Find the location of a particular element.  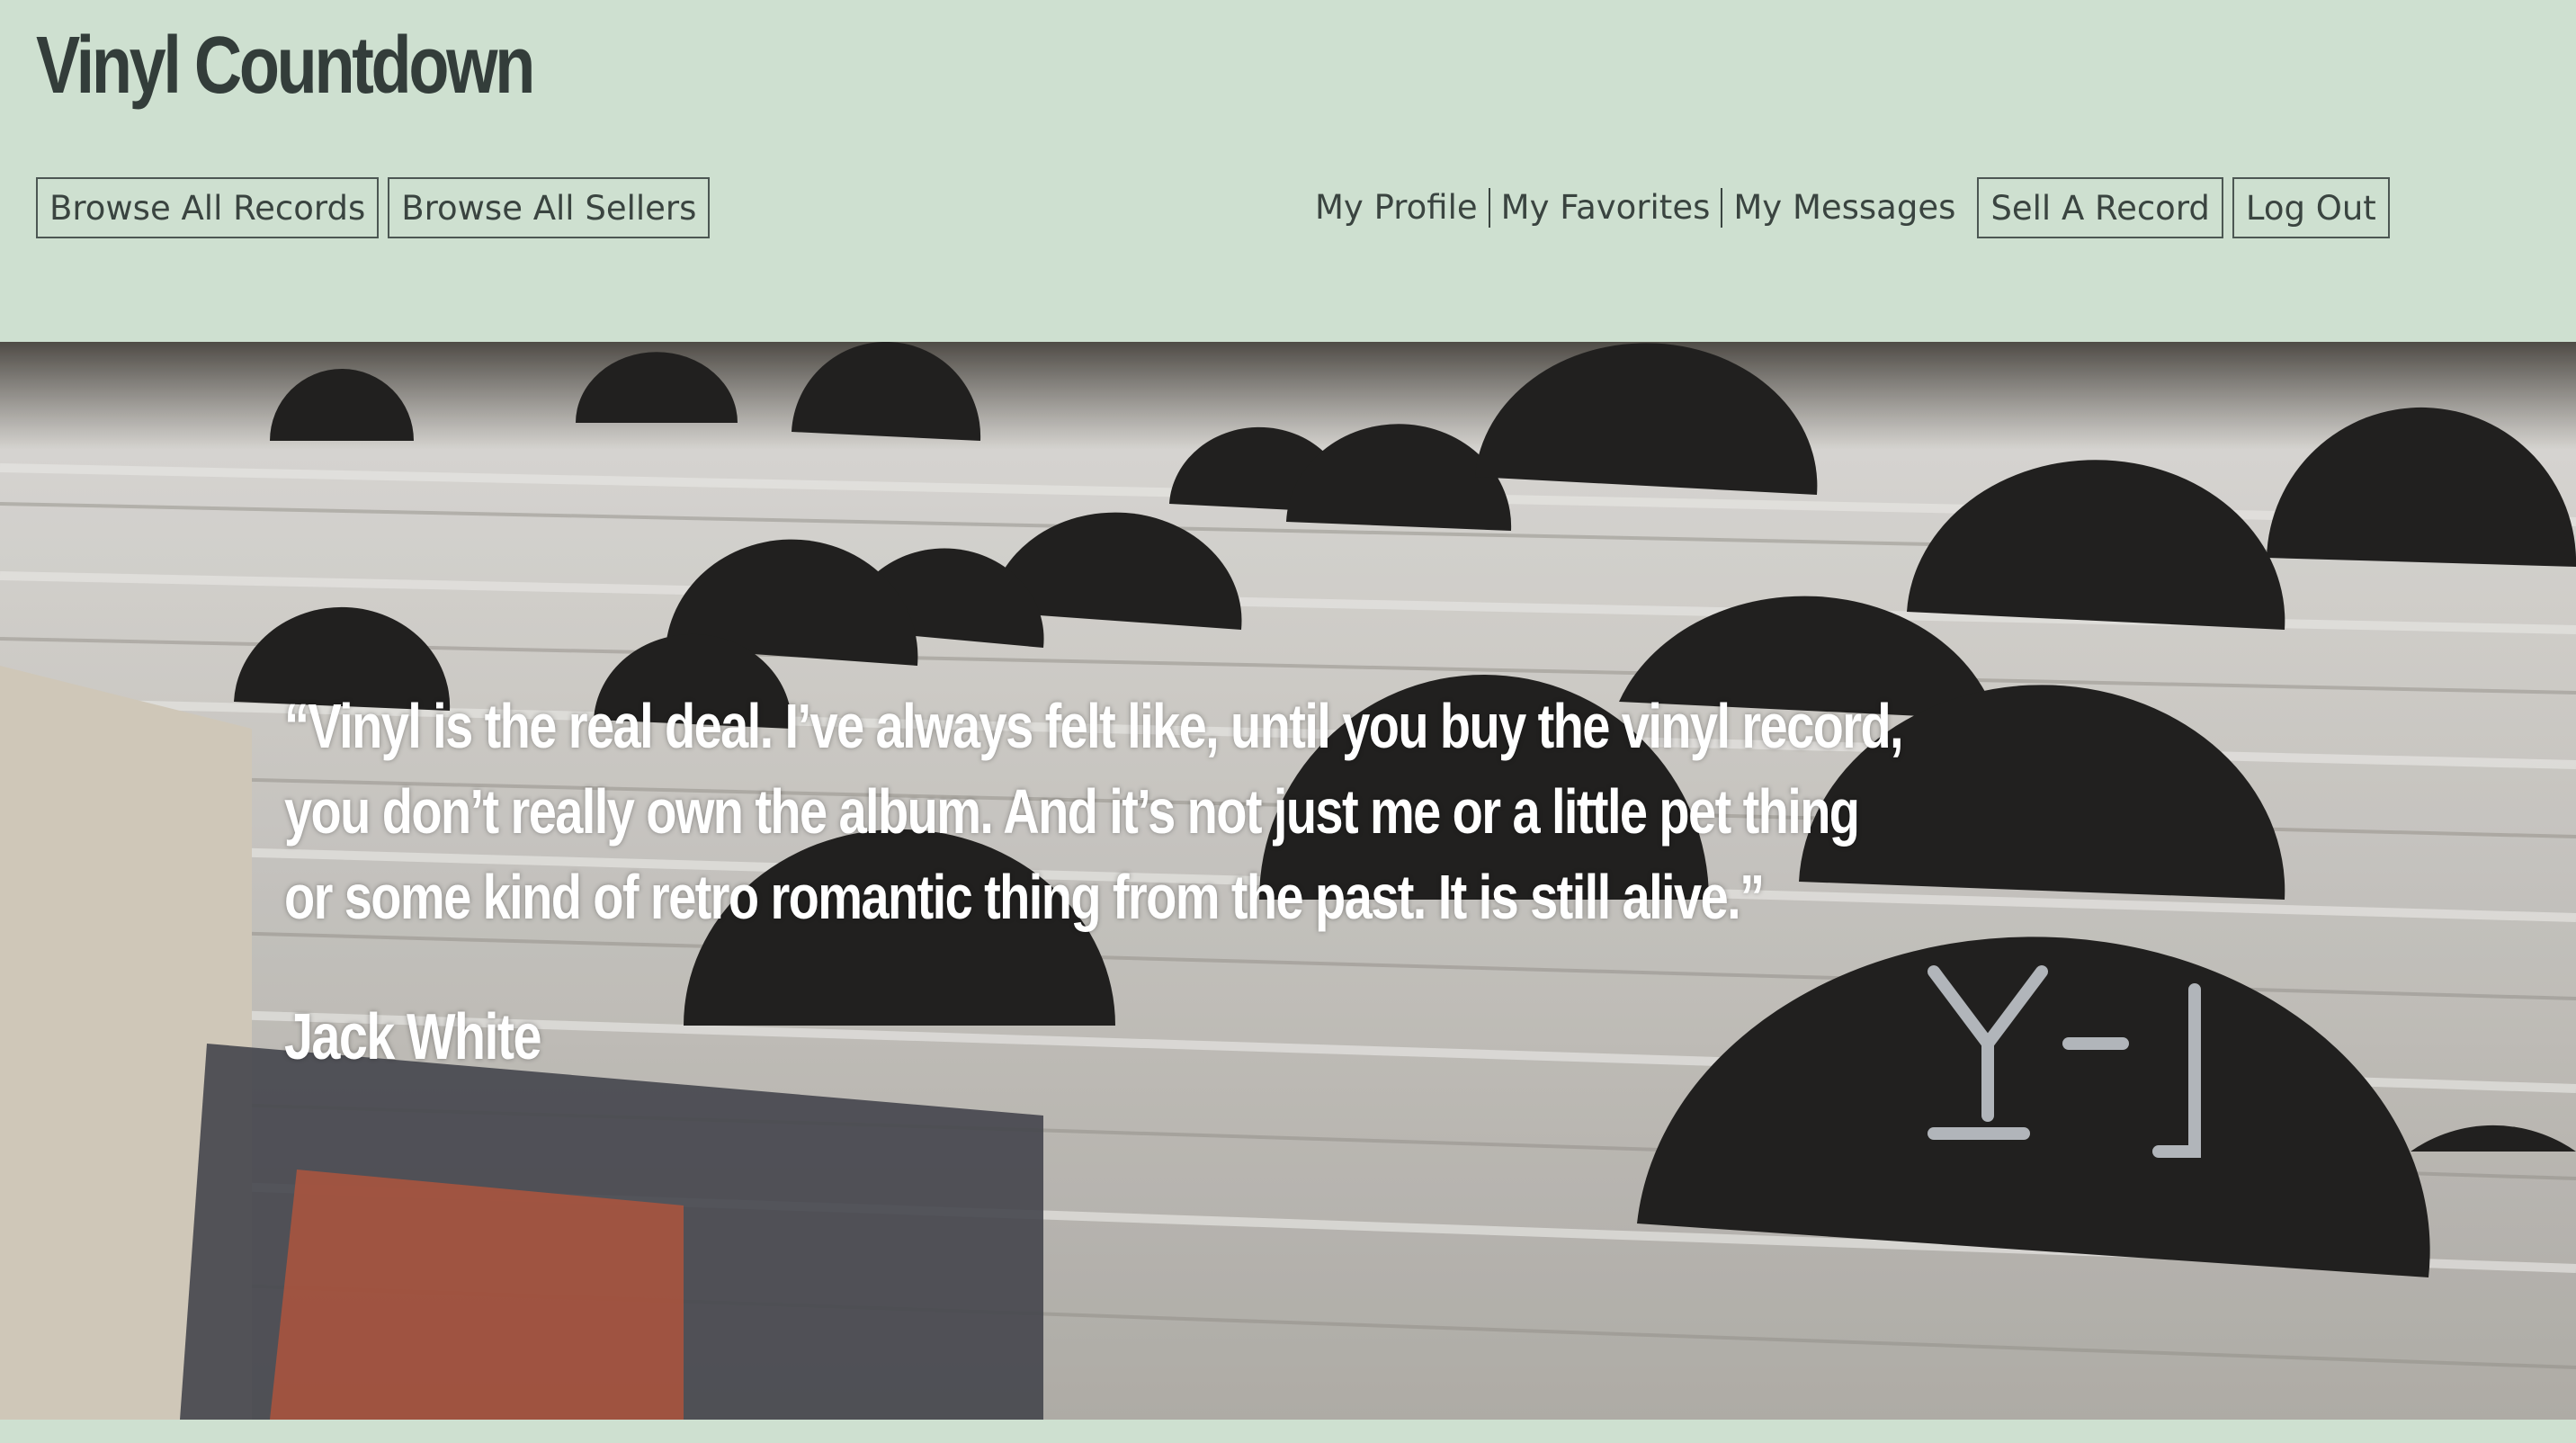

log-out-button: Log Out is located at coordinates (2311, 207).